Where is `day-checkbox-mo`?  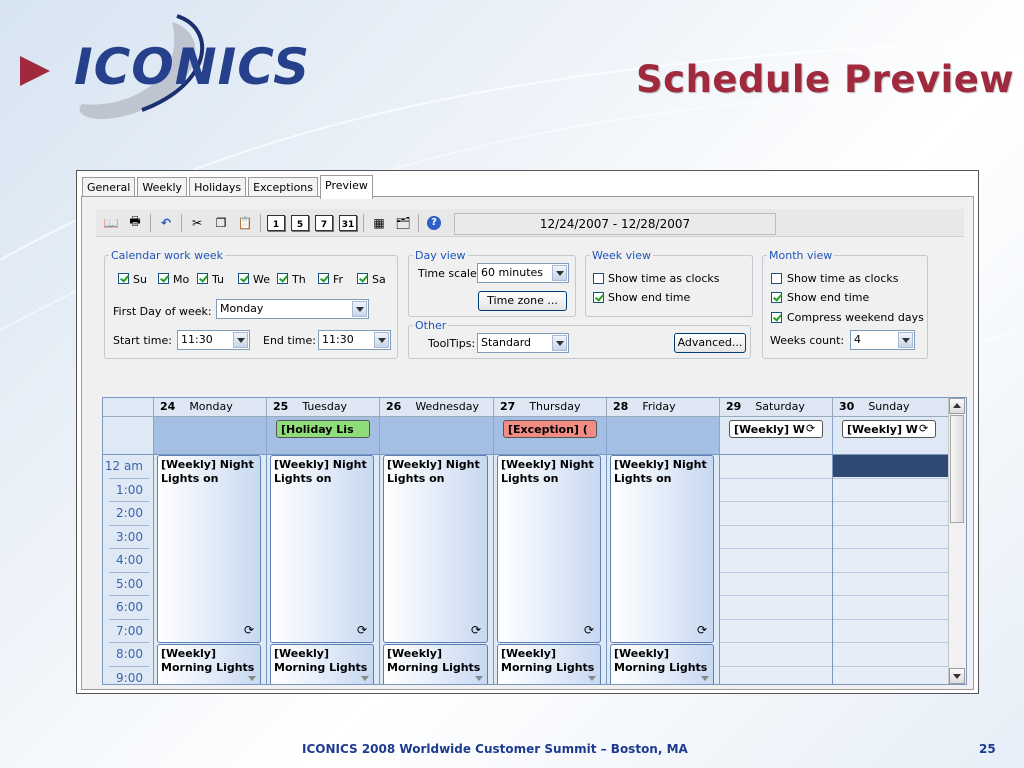
day-checkbox-mo is located at coordinates (163, 278).